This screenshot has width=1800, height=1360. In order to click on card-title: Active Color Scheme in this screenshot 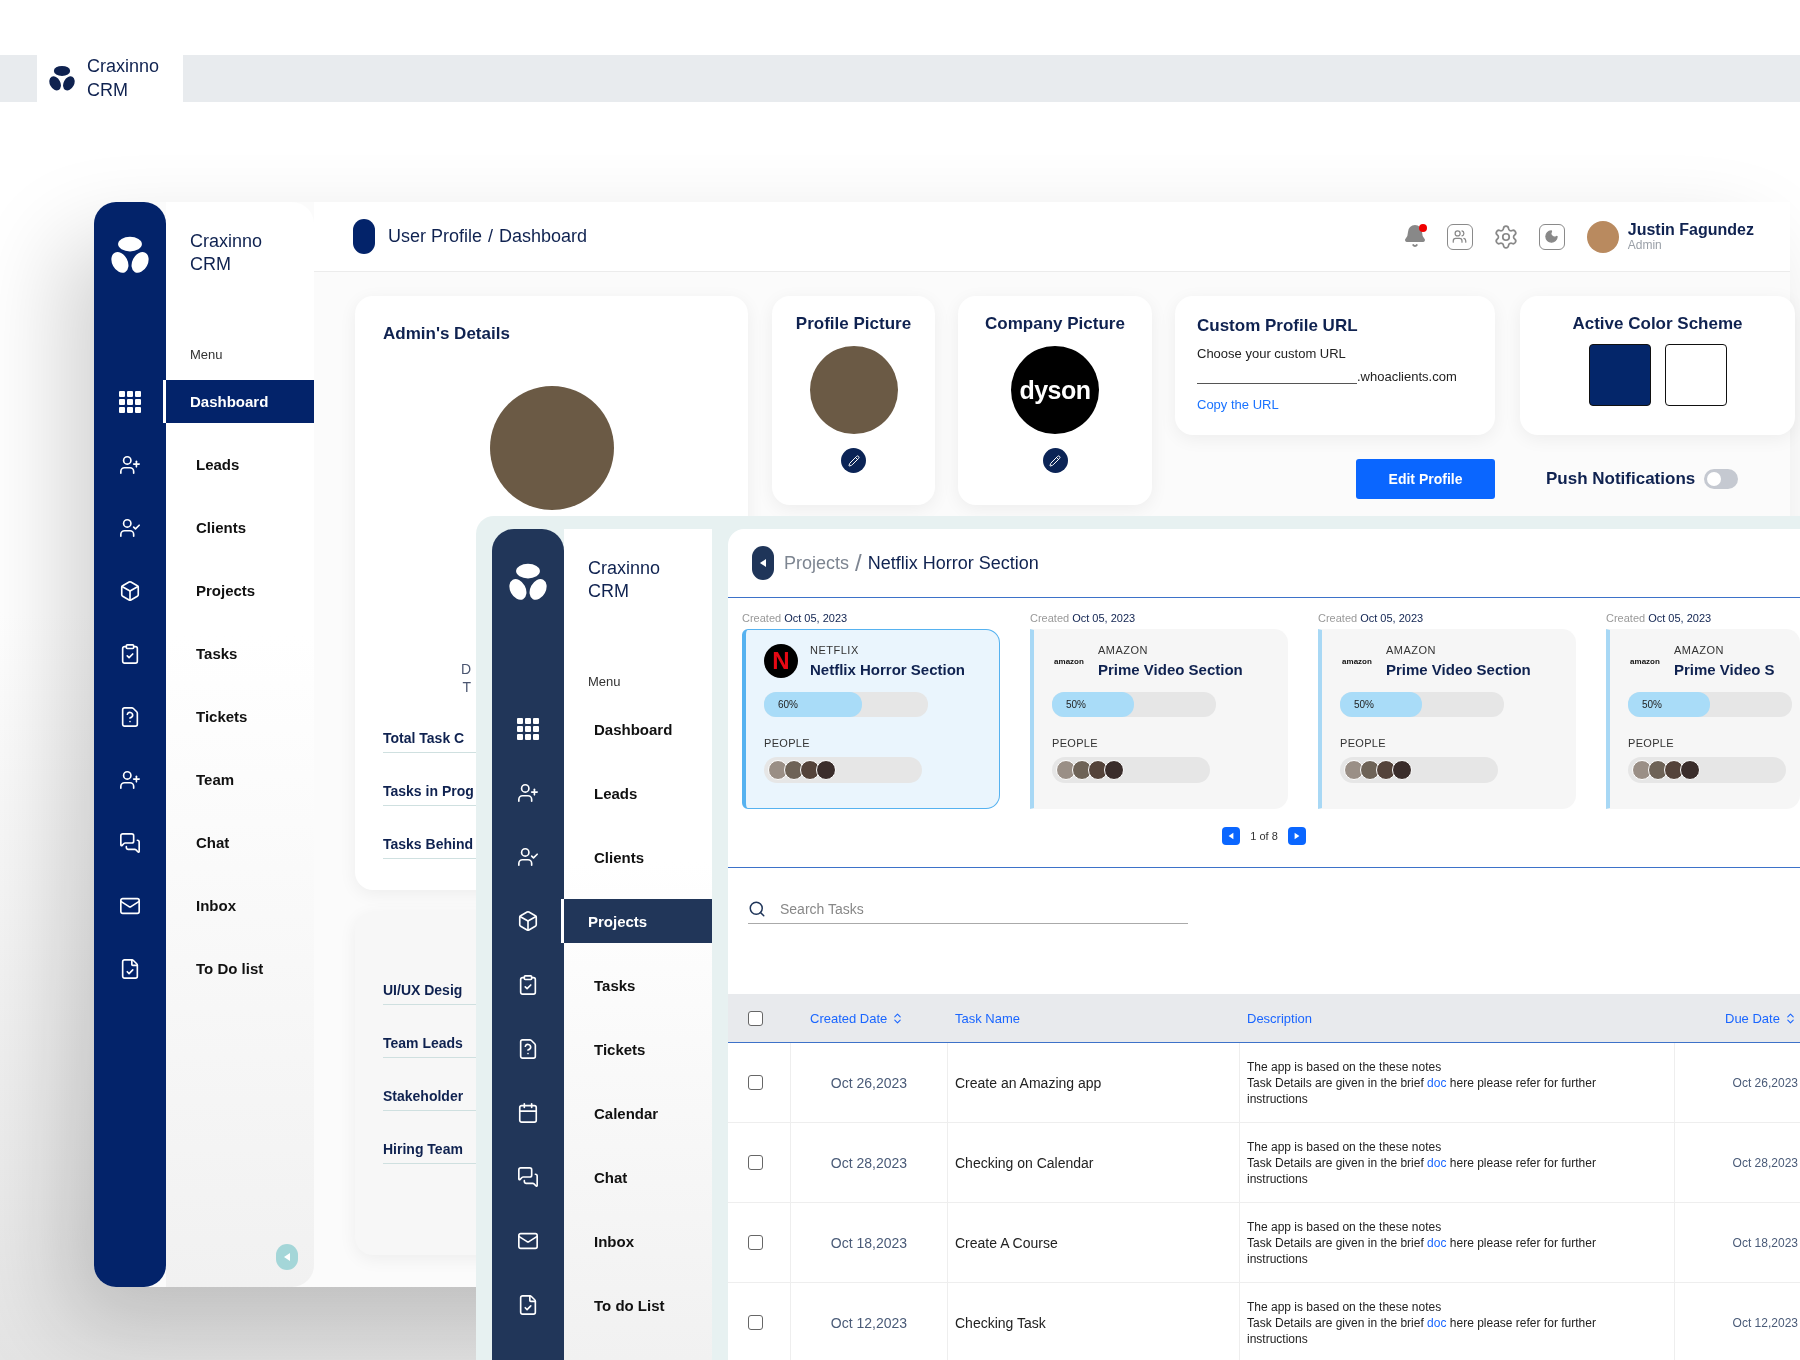, I will do `click(1657, 324)`.